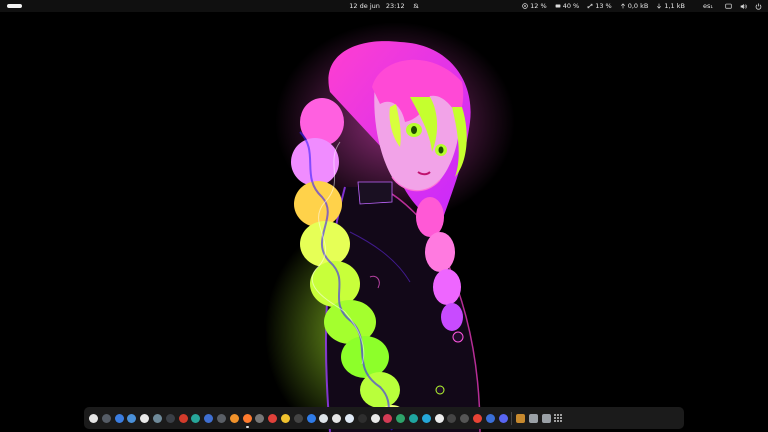  I want to click on files-app-icon, so click(521, 418).